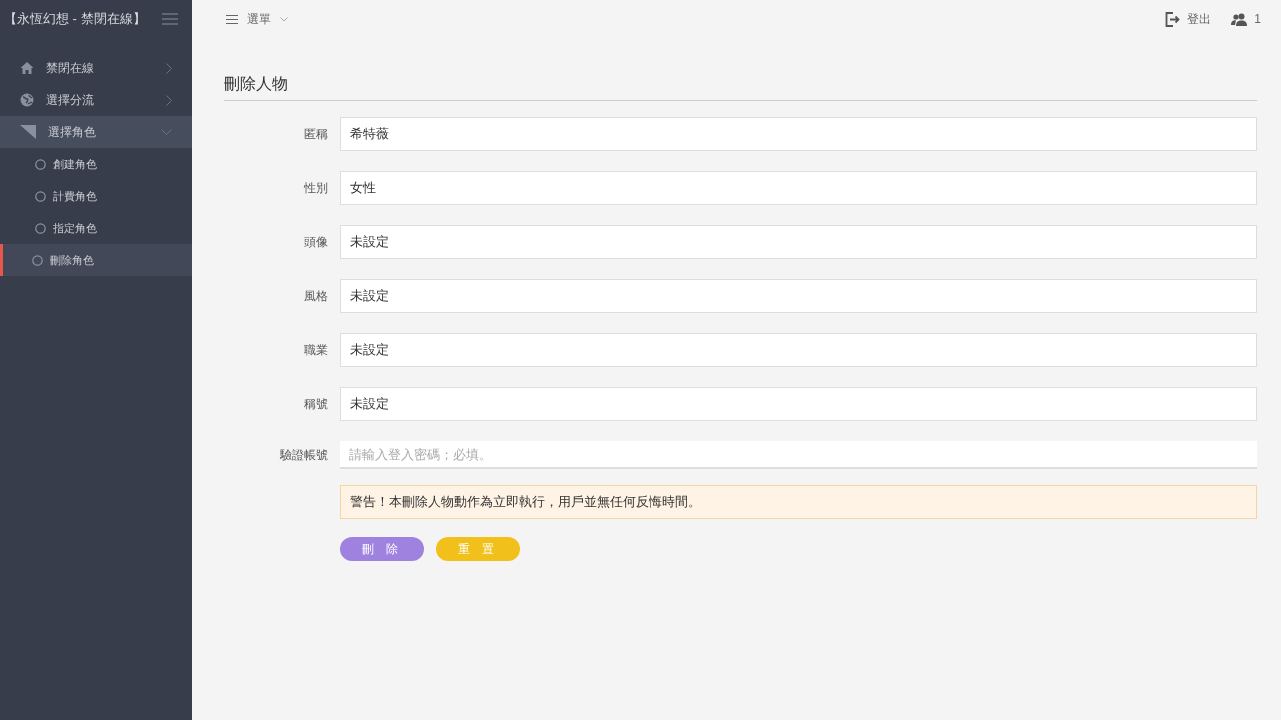 Image resolution: width=1281 pixels, height=720 pixels. I want to click on field-label: 職業, so click(315, 350).